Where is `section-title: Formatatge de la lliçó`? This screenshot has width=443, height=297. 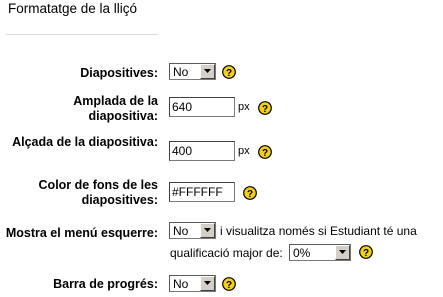
section-title: Formatatge de la lliçó is located at coordinates (73, 8).